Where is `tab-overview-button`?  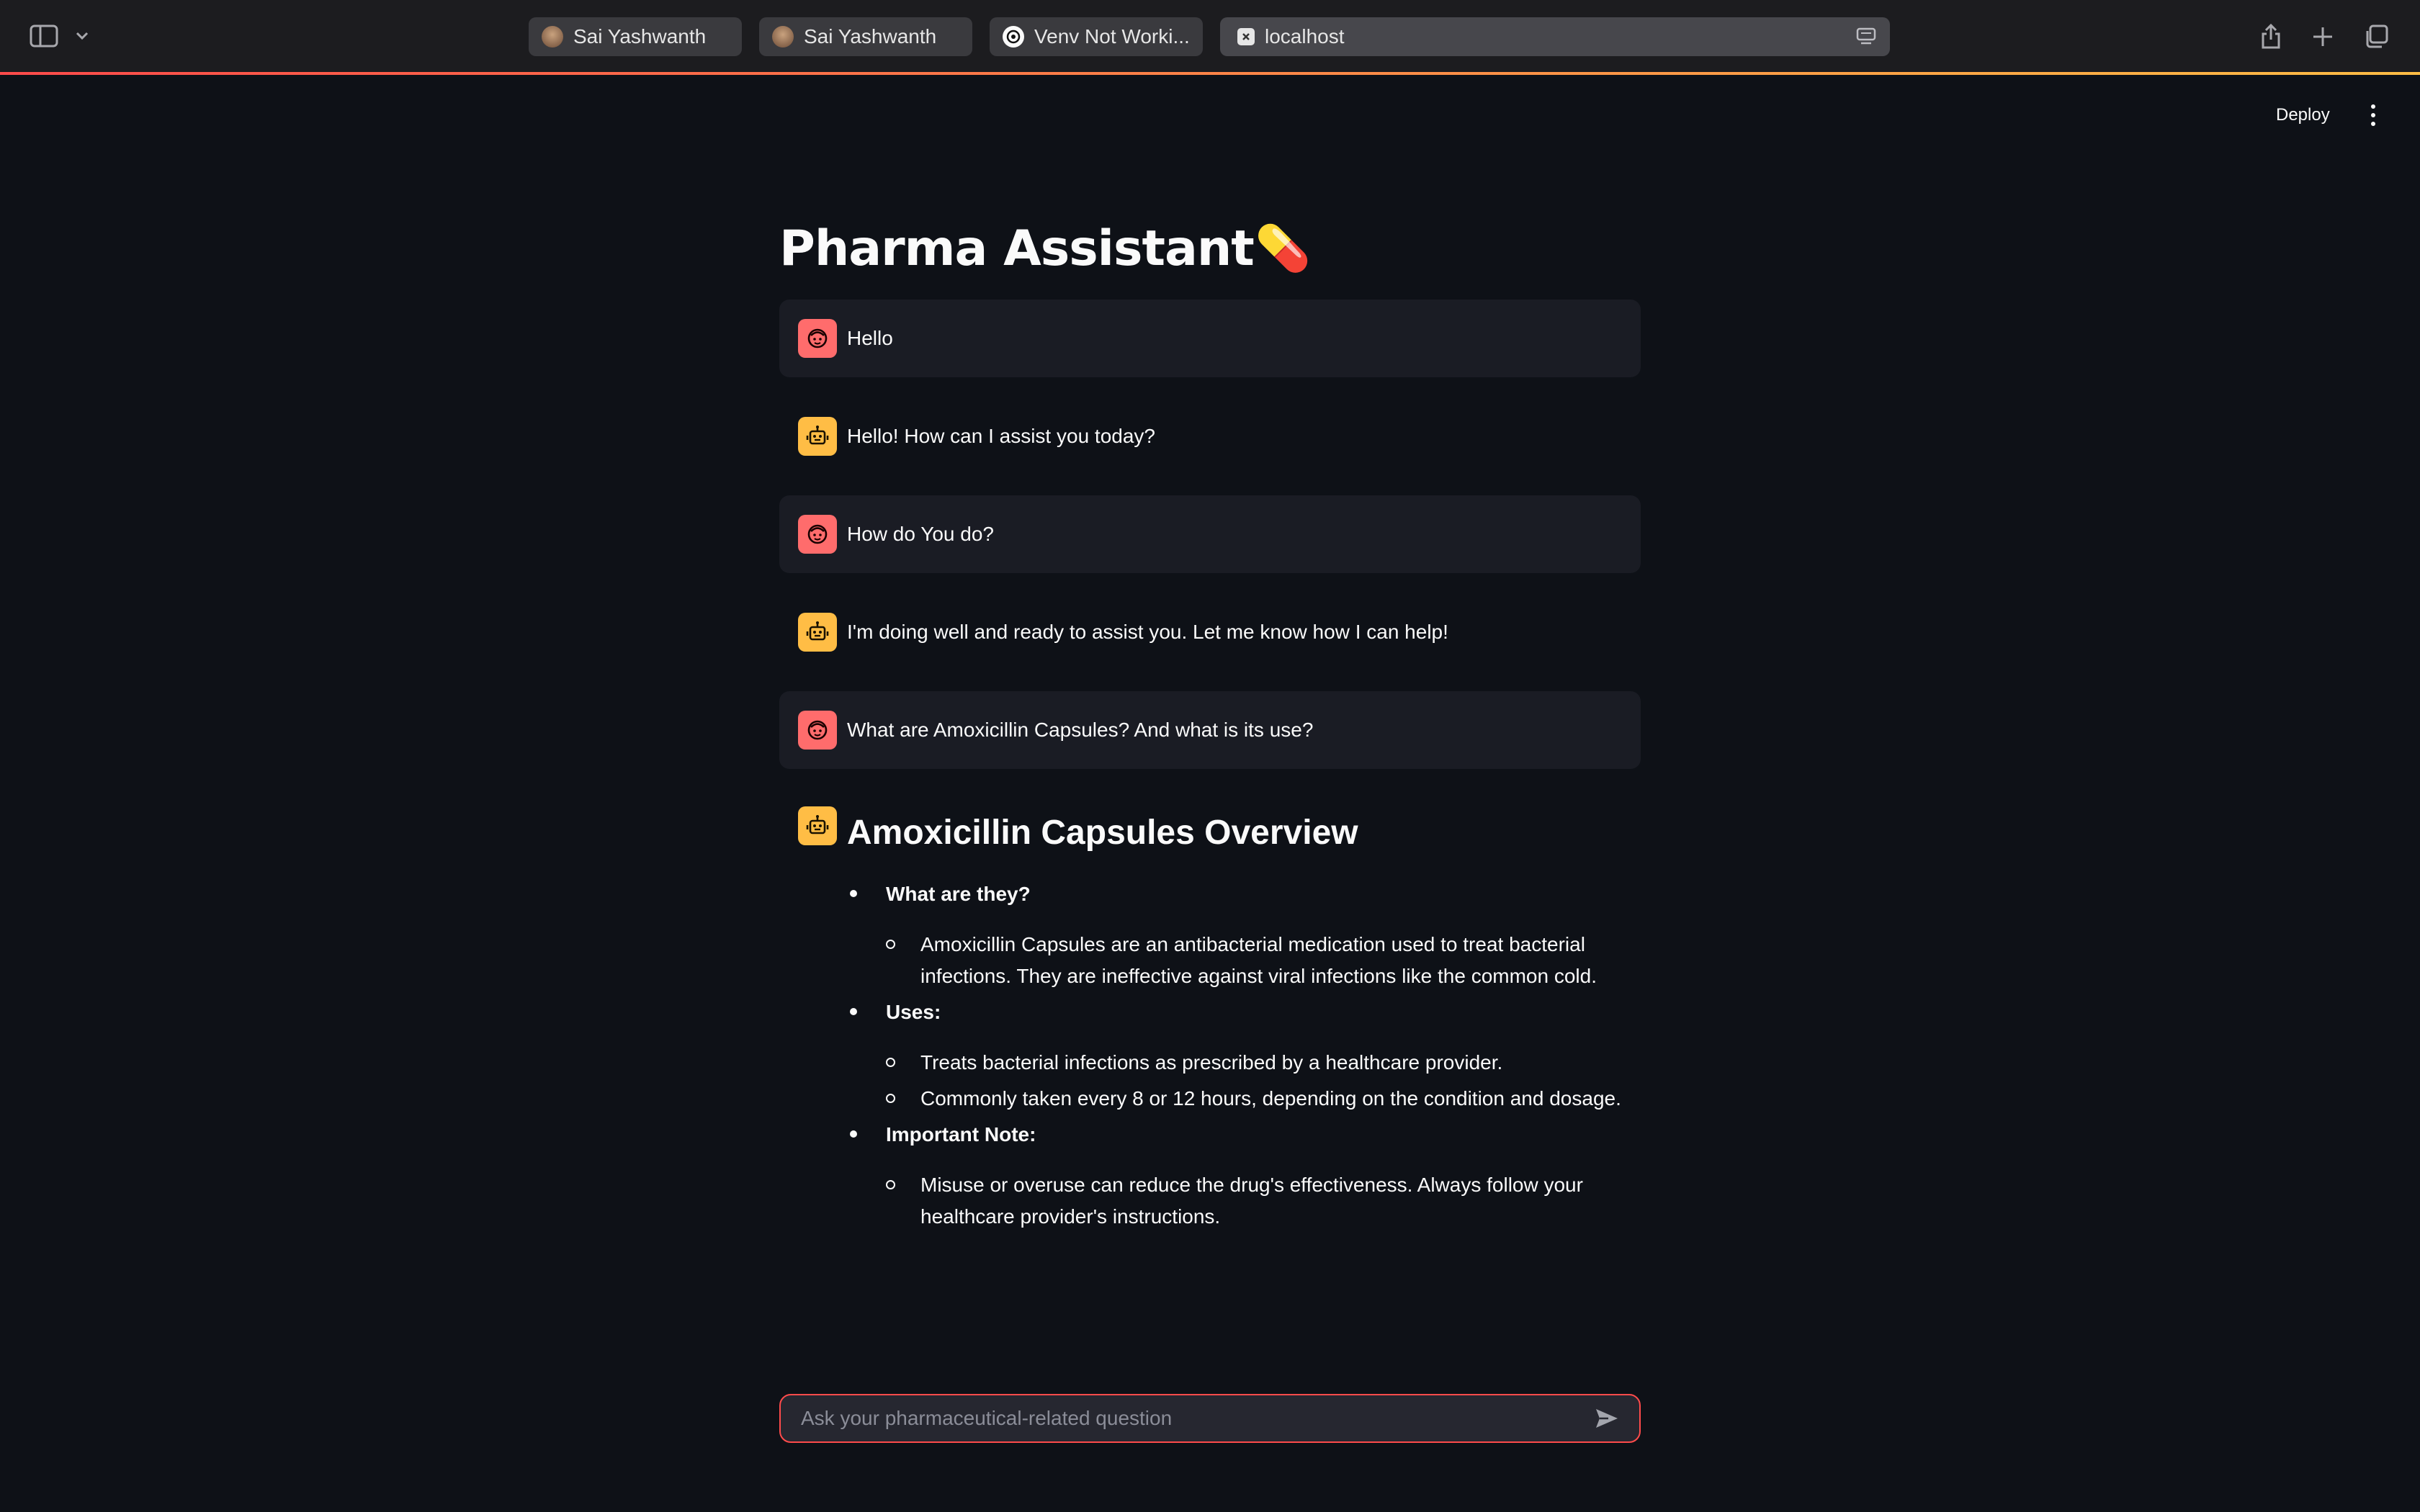
tab-overview-button is located at coordinates (2376, 37).